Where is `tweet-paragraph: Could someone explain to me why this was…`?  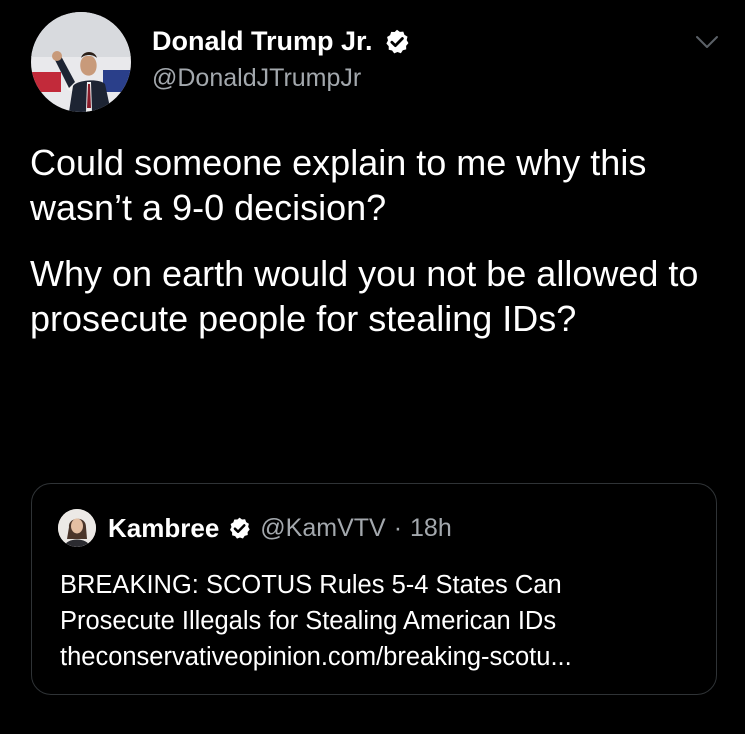 tweet-paragraph: Could someone explain to me why this was… is located at coordinates (338, 185).